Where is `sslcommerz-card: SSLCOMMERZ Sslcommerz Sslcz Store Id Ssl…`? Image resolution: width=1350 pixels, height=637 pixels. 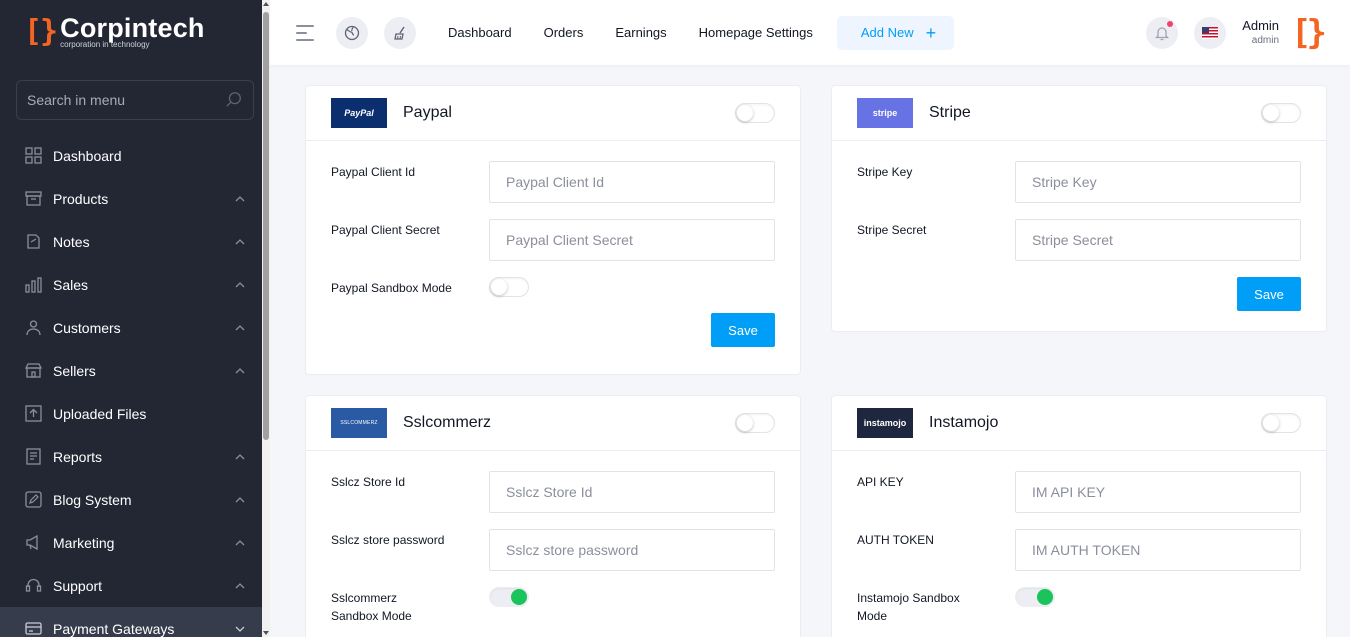 sslcommerz-card: SSLCOMMERZ Sslcommerz Sslcz Store Id Ssl… is located at coordinates (553, 516).